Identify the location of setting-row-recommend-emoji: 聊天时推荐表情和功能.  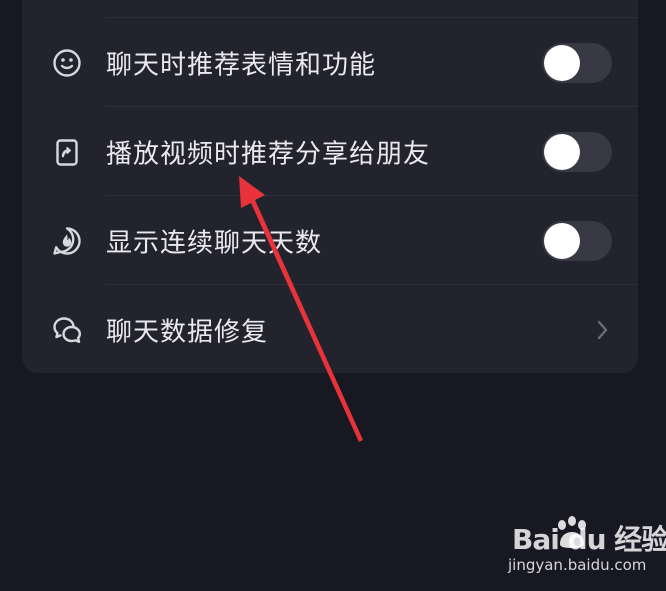
(330, 62).